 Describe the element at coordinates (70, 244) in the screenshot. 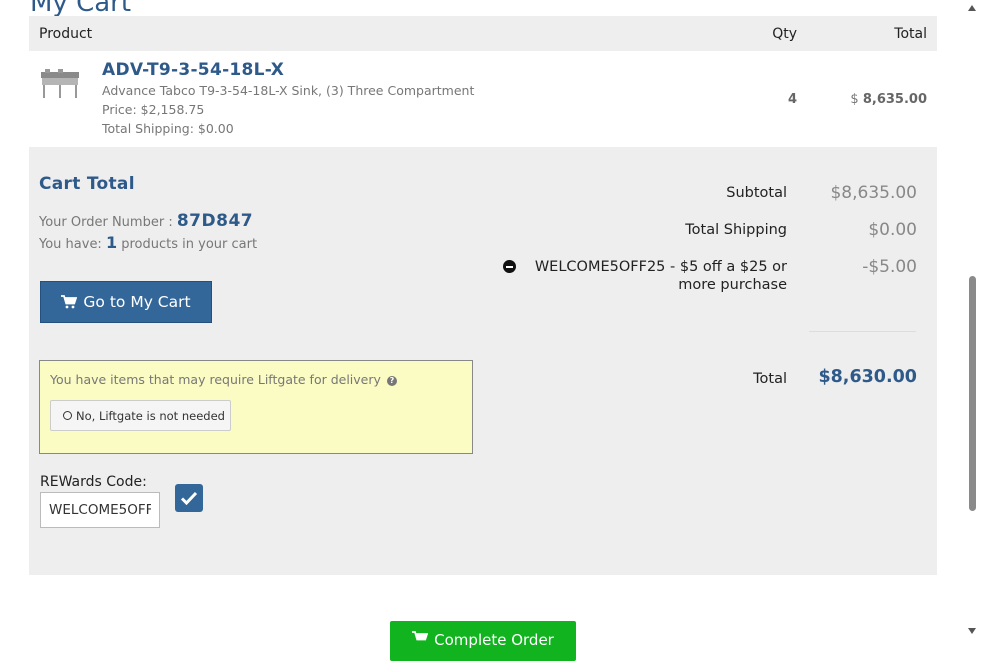

I see `count-prefix: You have:` at that location.